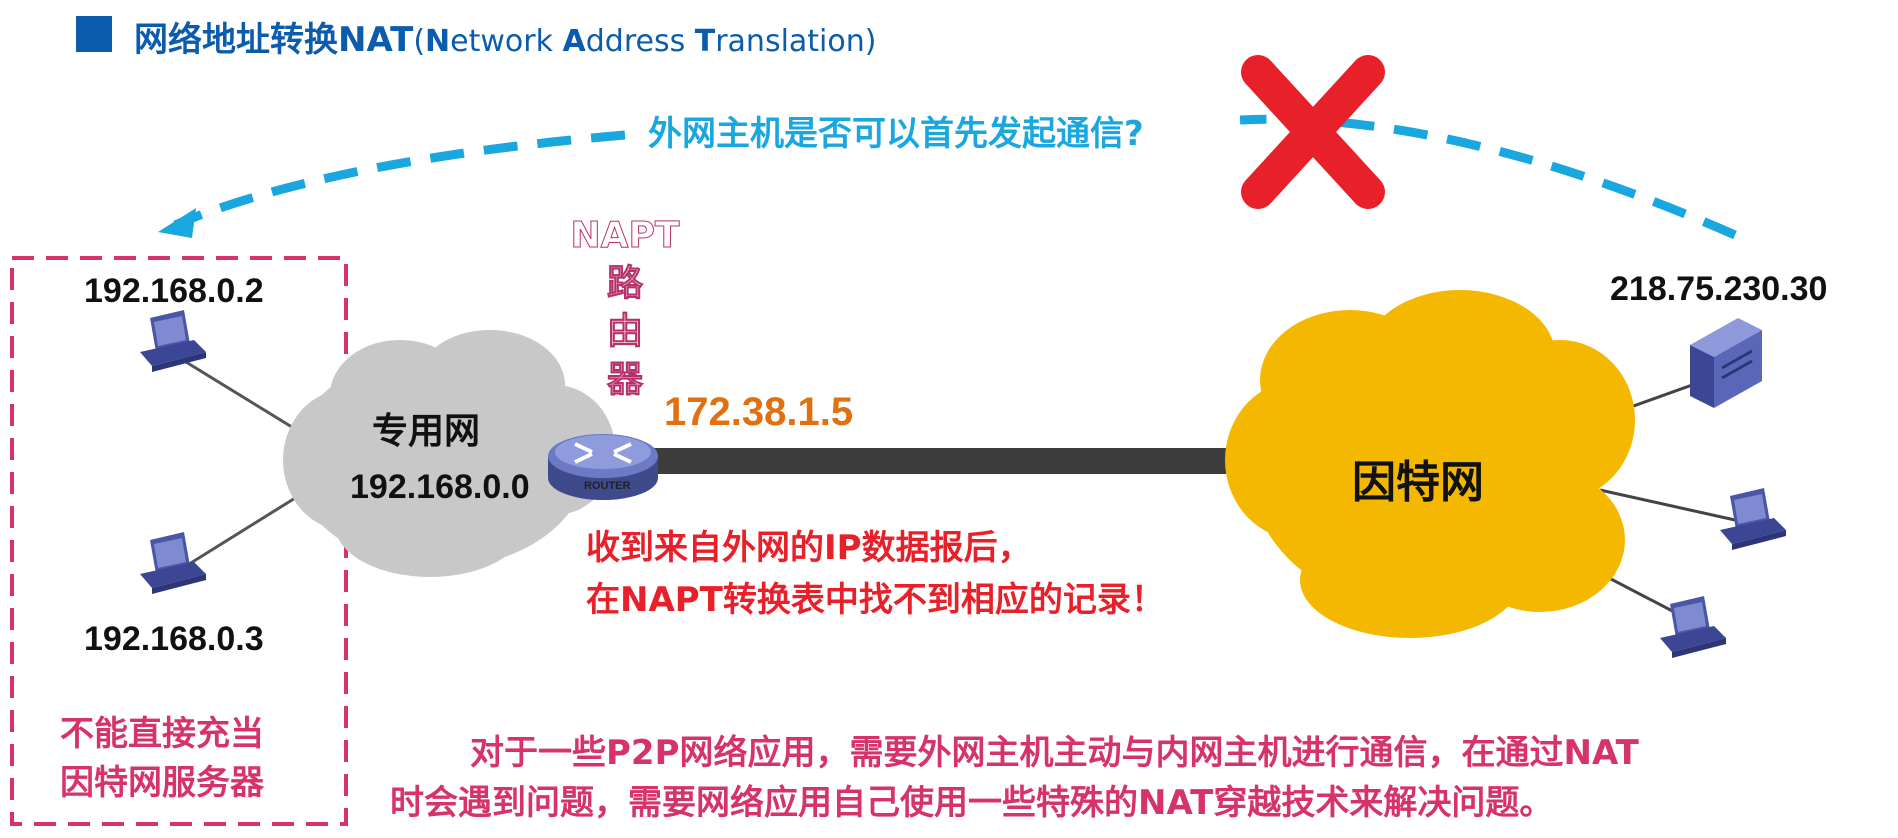  Describe the element at coordinates (972, 803) in the screenshot. I see `explanation-line-2: 时会遇到问题，需要网络应用自己使用一些特殊的NAT穿越技术来解决问题。` at that location.